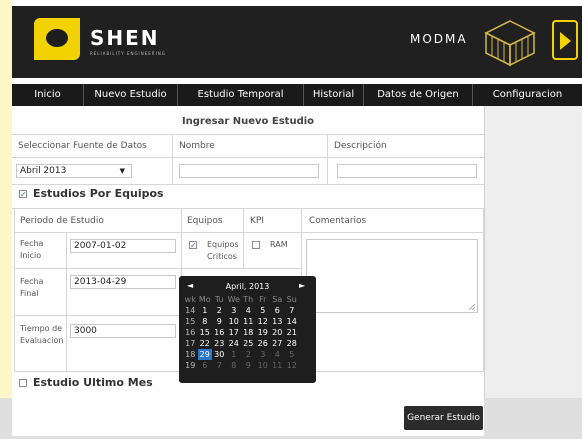 This screenshot has width=582, height=439. What do you see at coordinates (302, 285) in the screenshot?
I see `datepicker-next-icon: ►` at bounding box center [302, 285].